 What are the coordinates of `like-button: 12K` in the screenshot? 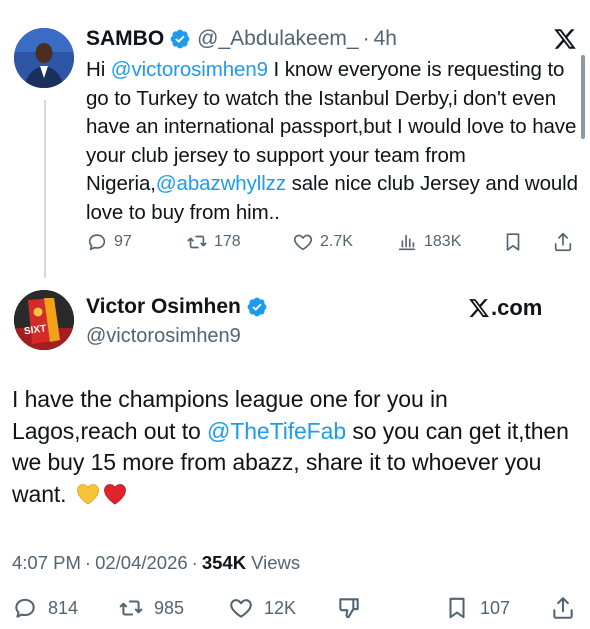 It's located at (262, 608).